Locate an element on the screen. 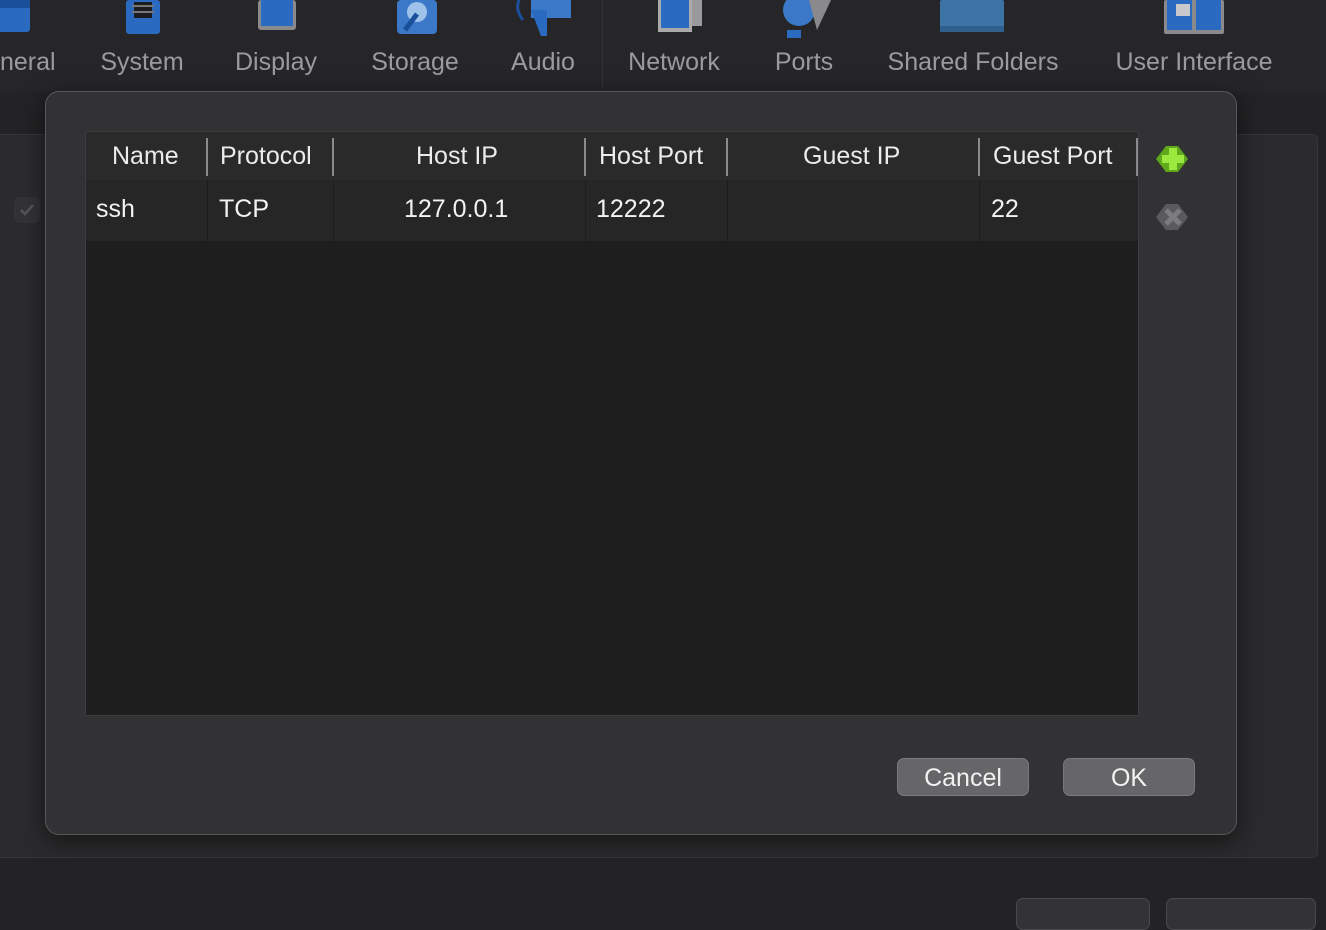 This screenshot has height=930, width=1326. column-header-host-port: Host Port is located at coordinates (651, 156).